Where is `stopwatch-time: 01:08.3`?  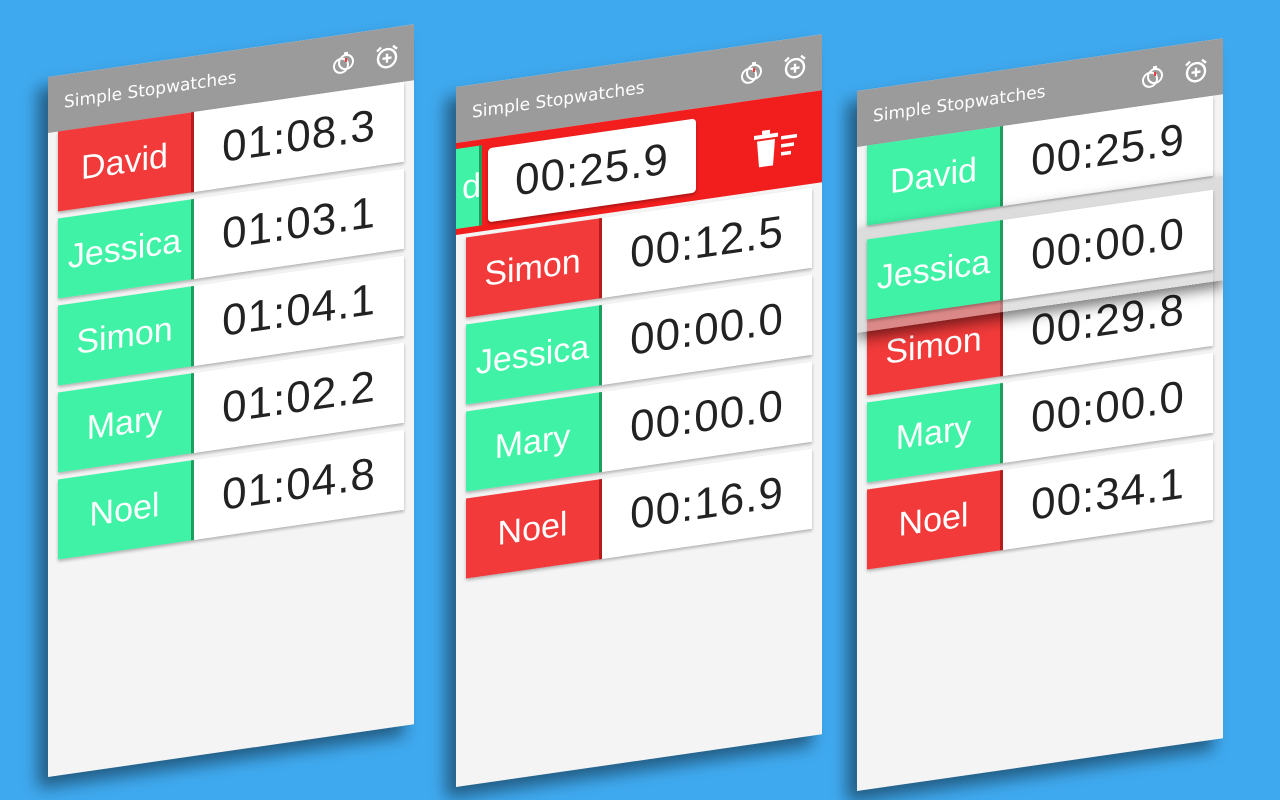 stopwatch-time: 01:08.3 is located at coordinates (299, 136).